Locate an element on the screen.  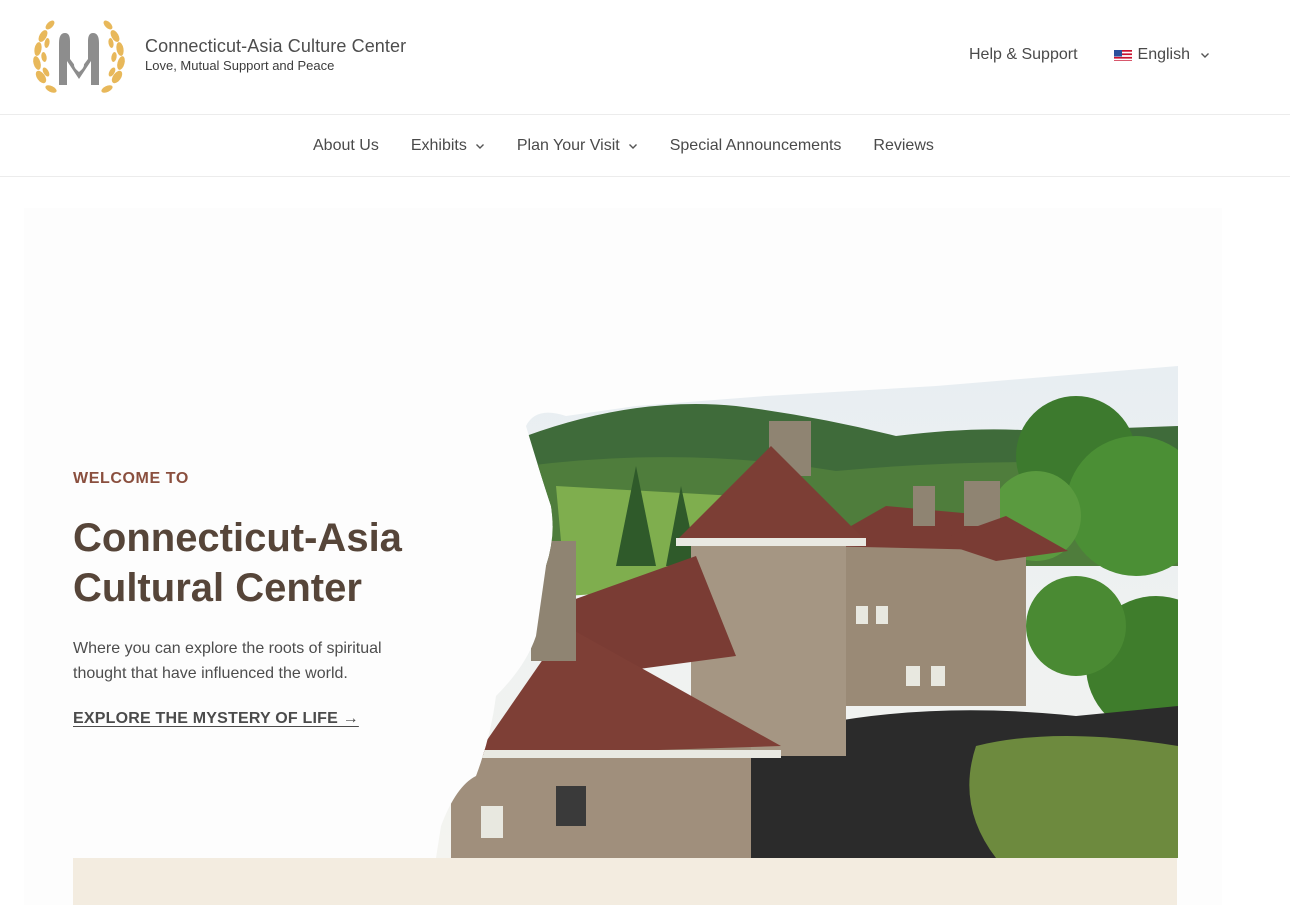
nav-item-label: About Us is located at coordinates (346, 145).